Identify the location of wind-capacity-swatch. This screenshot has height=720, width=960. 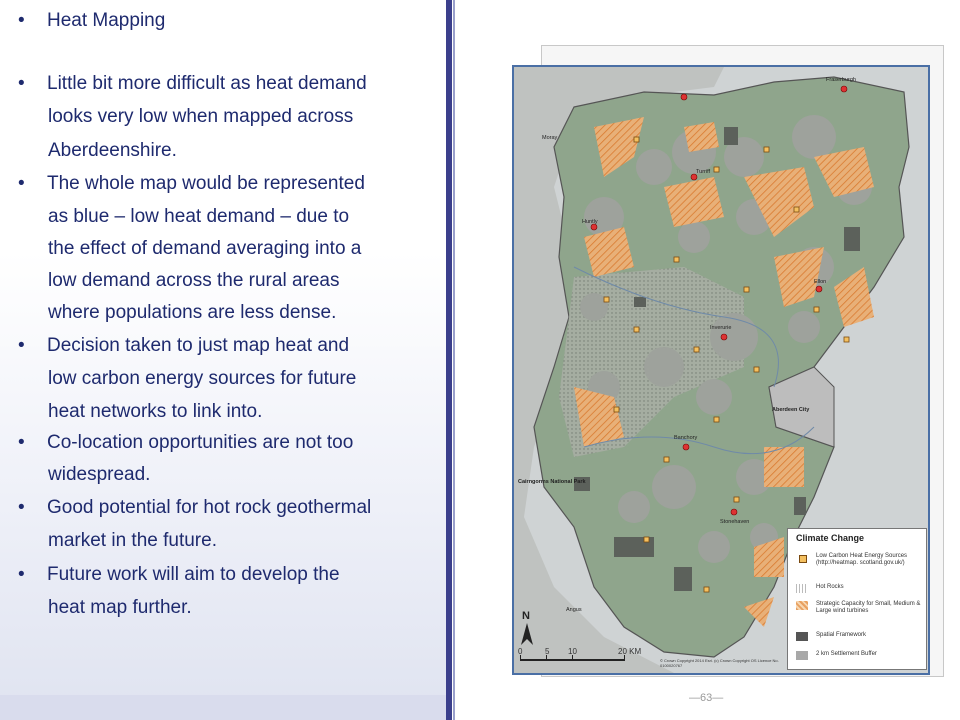
(802, 605).